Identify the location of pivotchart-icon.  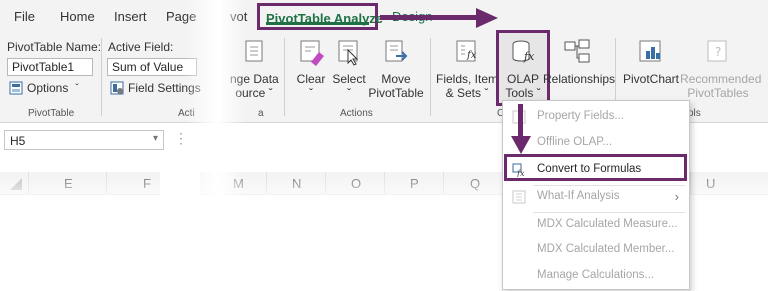
(650, 51).